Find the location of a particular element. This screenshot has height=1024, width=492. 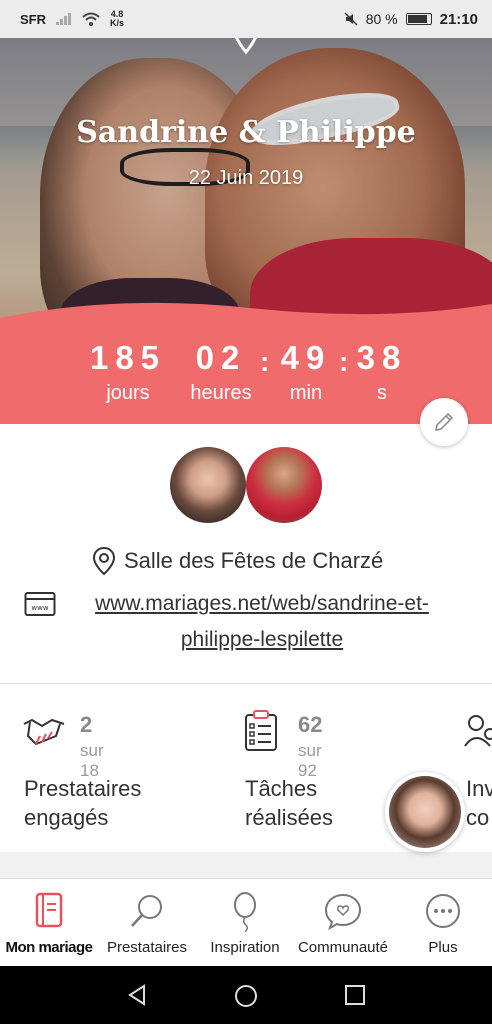

mute-icon is located at coordinates (351, 19).